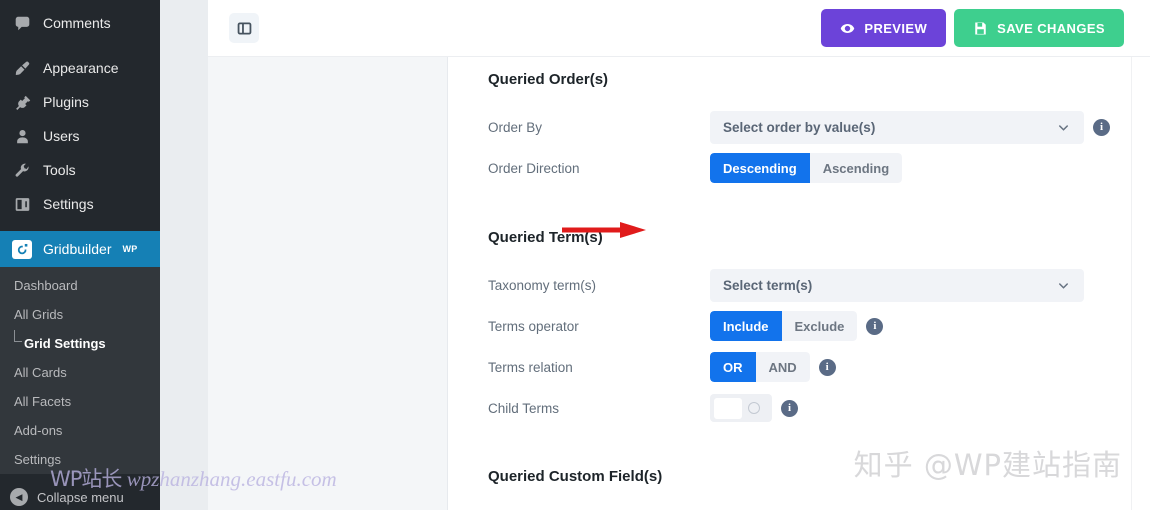  What do you see at coordinates (980, 28) in the screenshot?
I see `floppy-disk-icon` at bounding box center [980, 28].